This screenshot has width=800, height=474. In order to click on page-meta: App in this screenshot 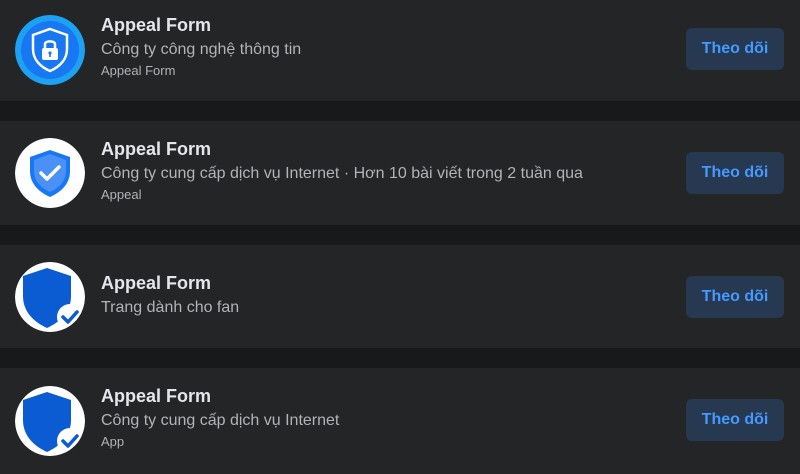, I will do `click(113, 441)`.